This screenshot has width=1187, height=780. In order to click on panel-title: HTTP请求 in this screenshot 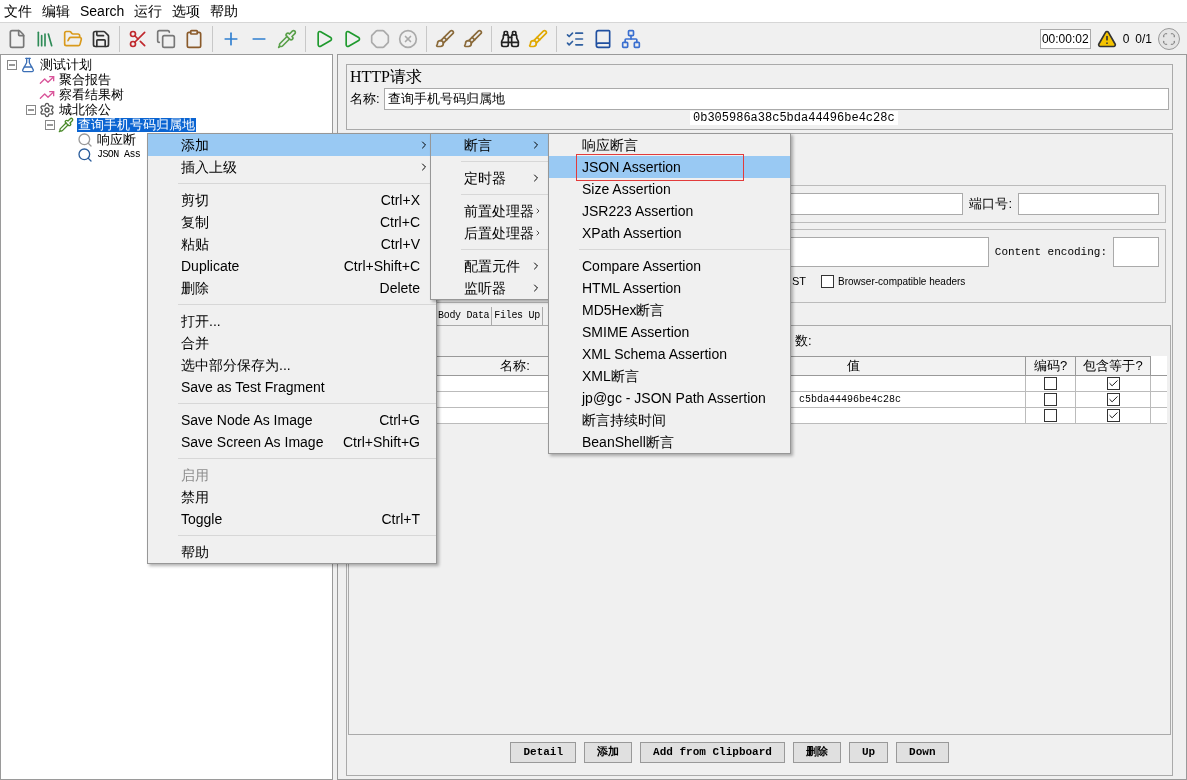, I will do `click(386, 77)`.